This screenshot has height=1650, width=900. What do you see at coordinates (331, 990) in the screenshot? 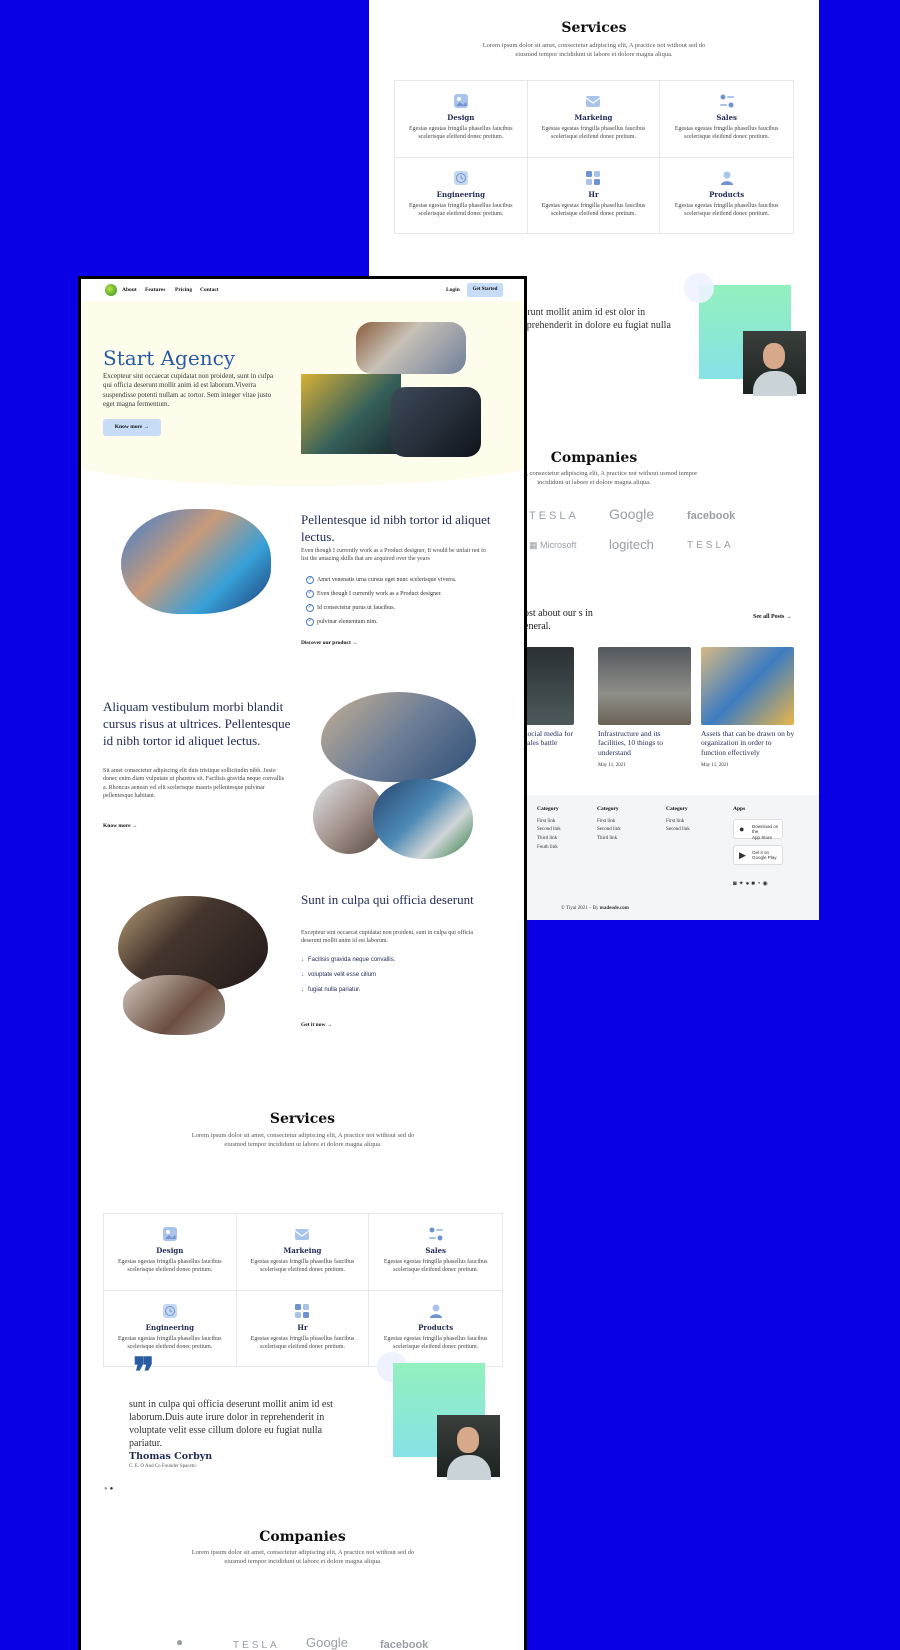
I see `list-item: ↓ fugiat nulla pariatur.` at bounding box center [331, 990].